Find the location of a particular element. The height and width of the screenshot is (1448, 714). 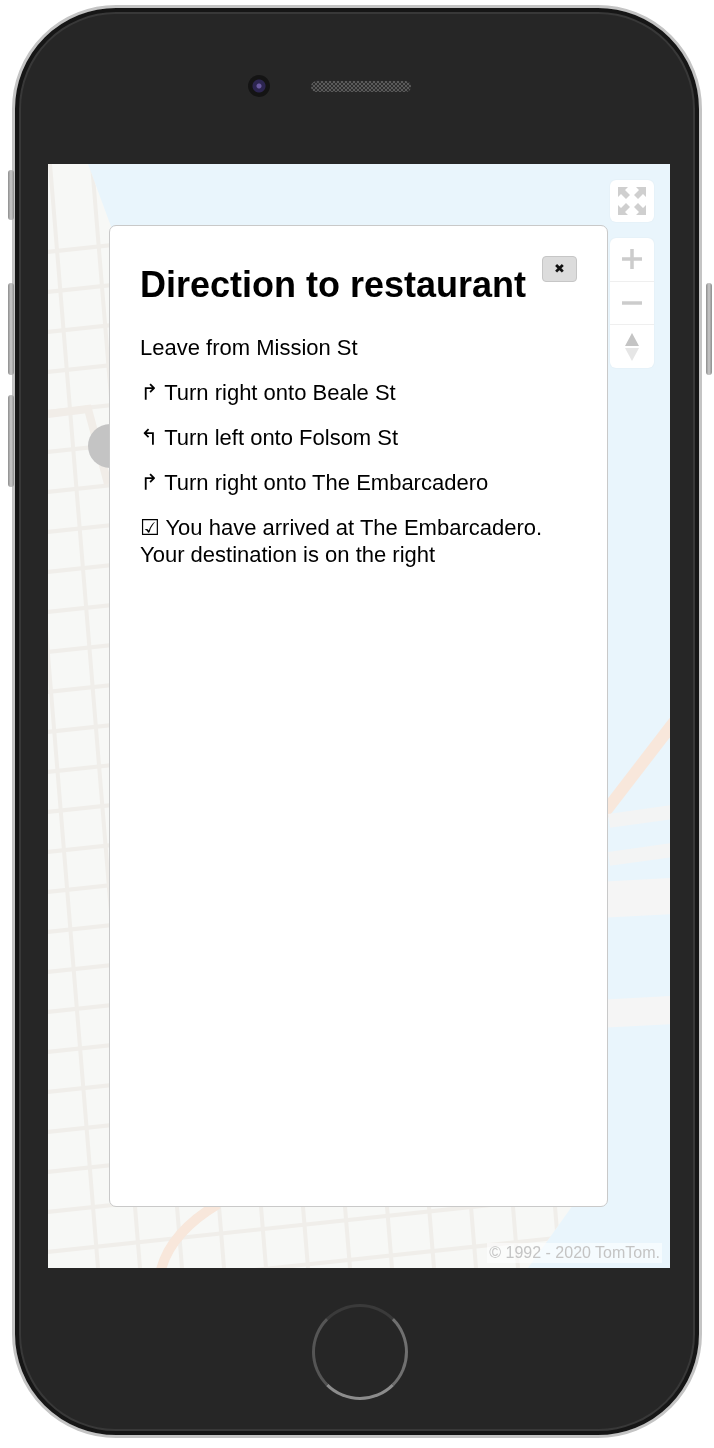

plus-icon is located at coordinates (632, 259).